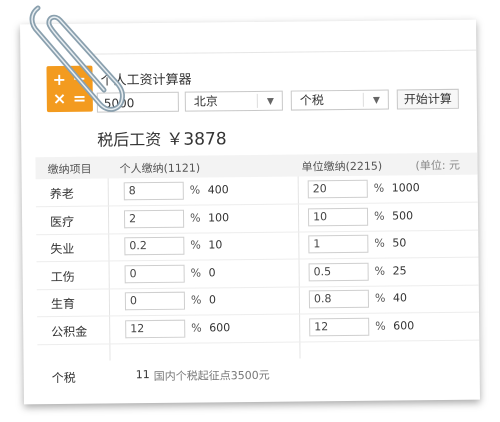 This screenshot has width=500, height=422. I want to click on personal-rate-input: 2, so click(154, 218).